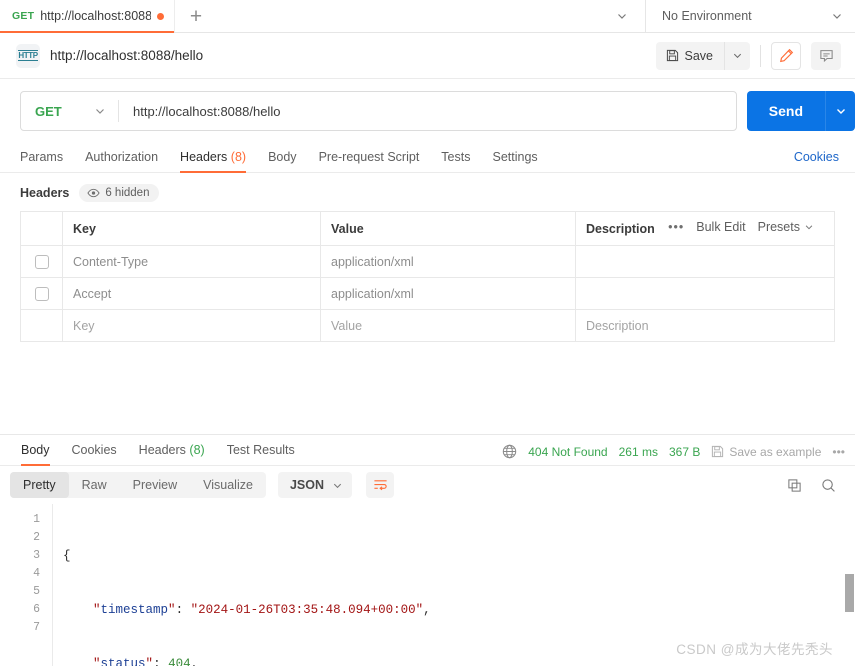 The image size is (855, 666). I want to click on response-format-label: JSON, so click(306, 485).